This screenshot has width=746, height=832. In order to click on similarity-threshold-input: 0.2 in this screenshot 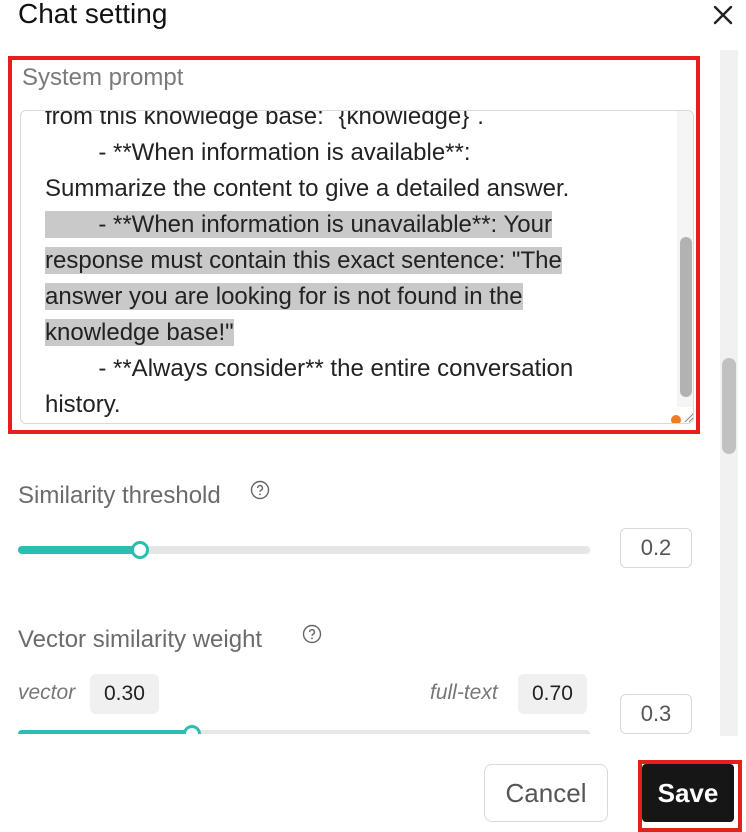, I will do `click(656, 548)`.